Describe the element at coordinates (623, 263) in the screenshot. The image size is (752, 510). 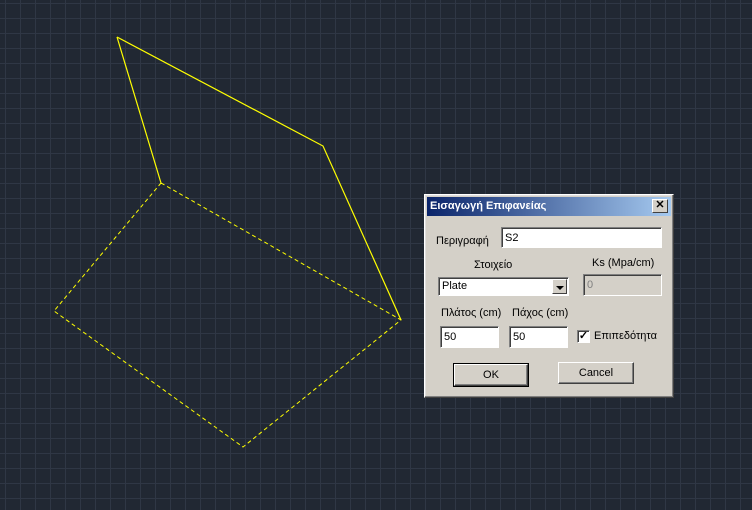
I see `ks-label: Ks (Mpa/cm)` at that location.